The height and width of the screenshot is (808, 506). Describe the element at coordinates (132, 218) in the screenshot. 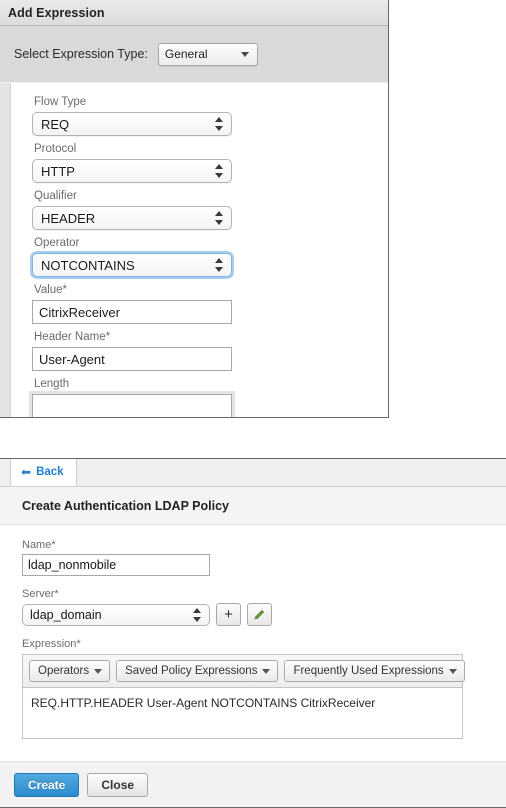

I see `qualifier-select: HEADER` at that location.